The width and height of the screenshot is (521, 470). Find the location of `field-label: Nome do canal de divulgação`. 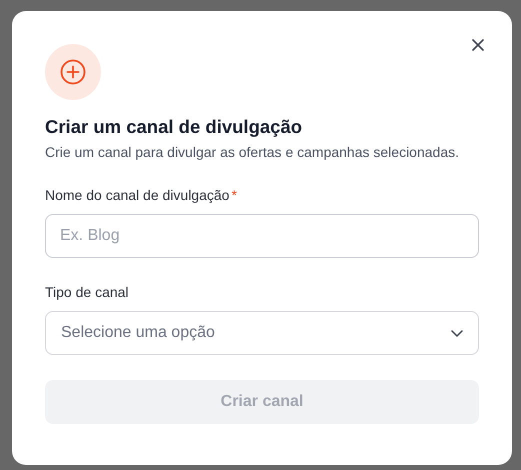

field-label: Nome do canal de divulgação is located at coordinates (137, 196).